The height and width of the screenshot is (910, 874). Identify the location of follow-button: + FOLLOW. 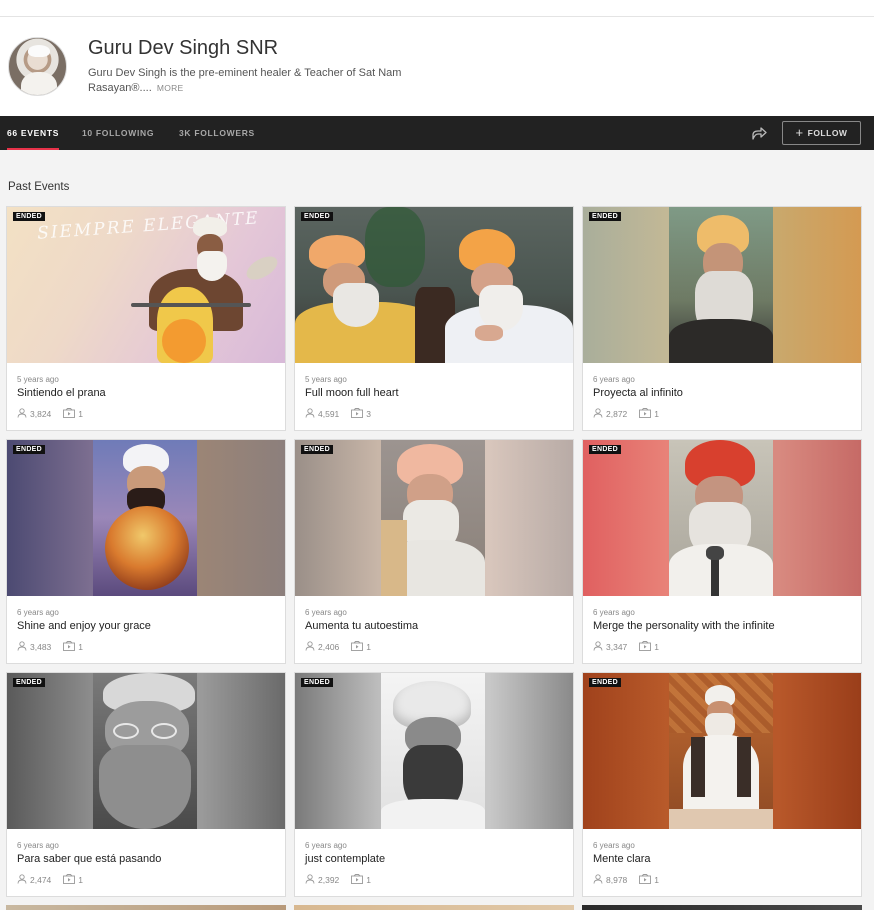
(821, 133).